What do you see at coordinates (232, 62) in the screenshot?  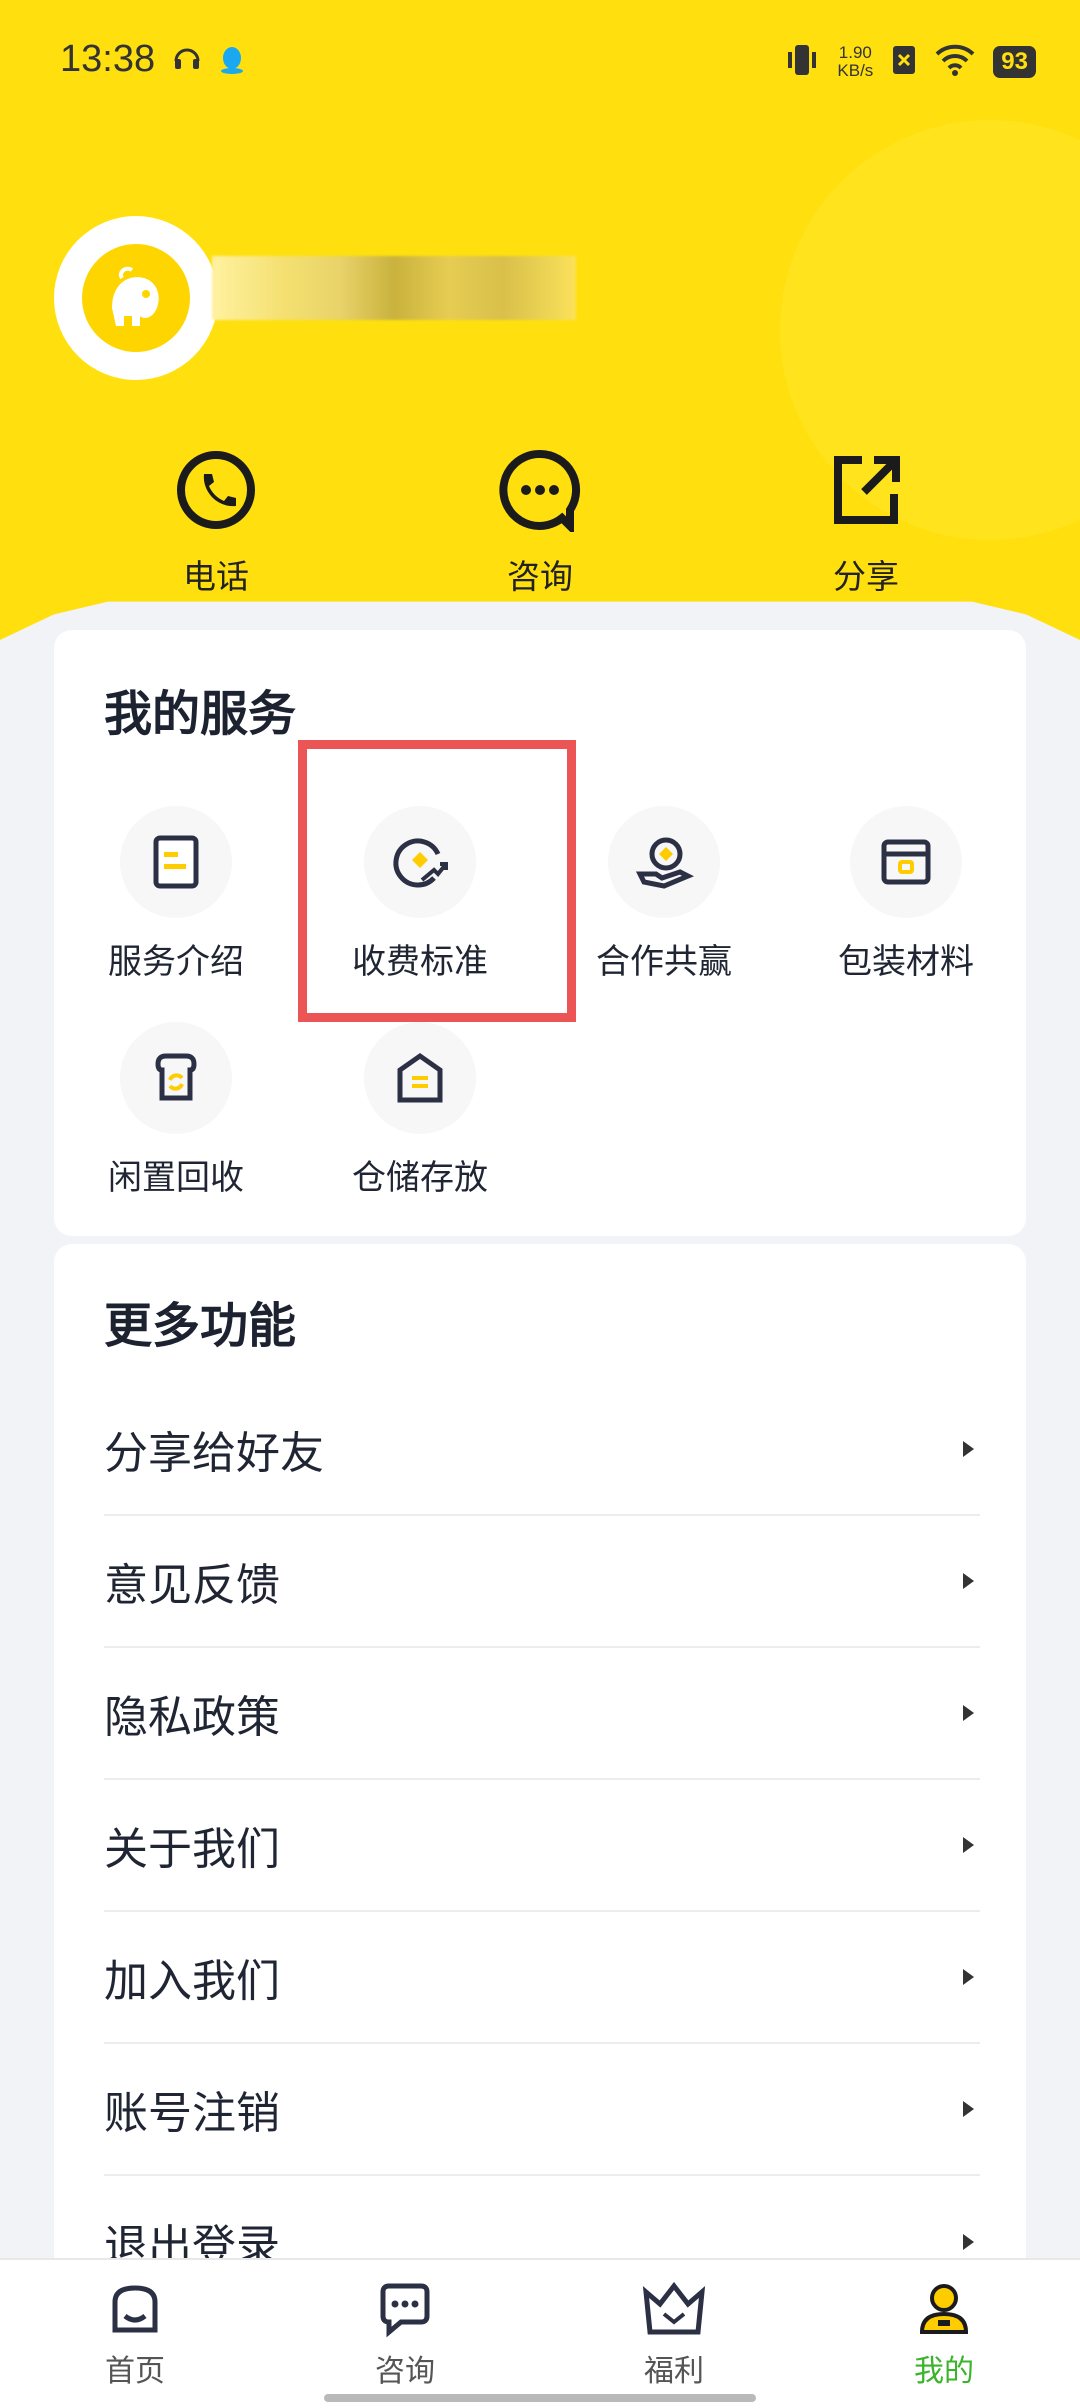 I see `qq-icon` at bounding box center [232, 62].